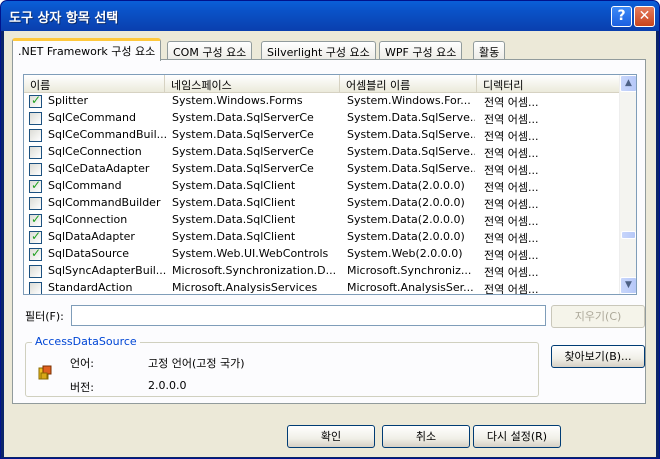 Image resolution: width=660 pixels, height=459 pixels. What do you see at coordinates (628, 235) in the screenshot?
I see `scroll-thumb` at bounding box center [628, 235].